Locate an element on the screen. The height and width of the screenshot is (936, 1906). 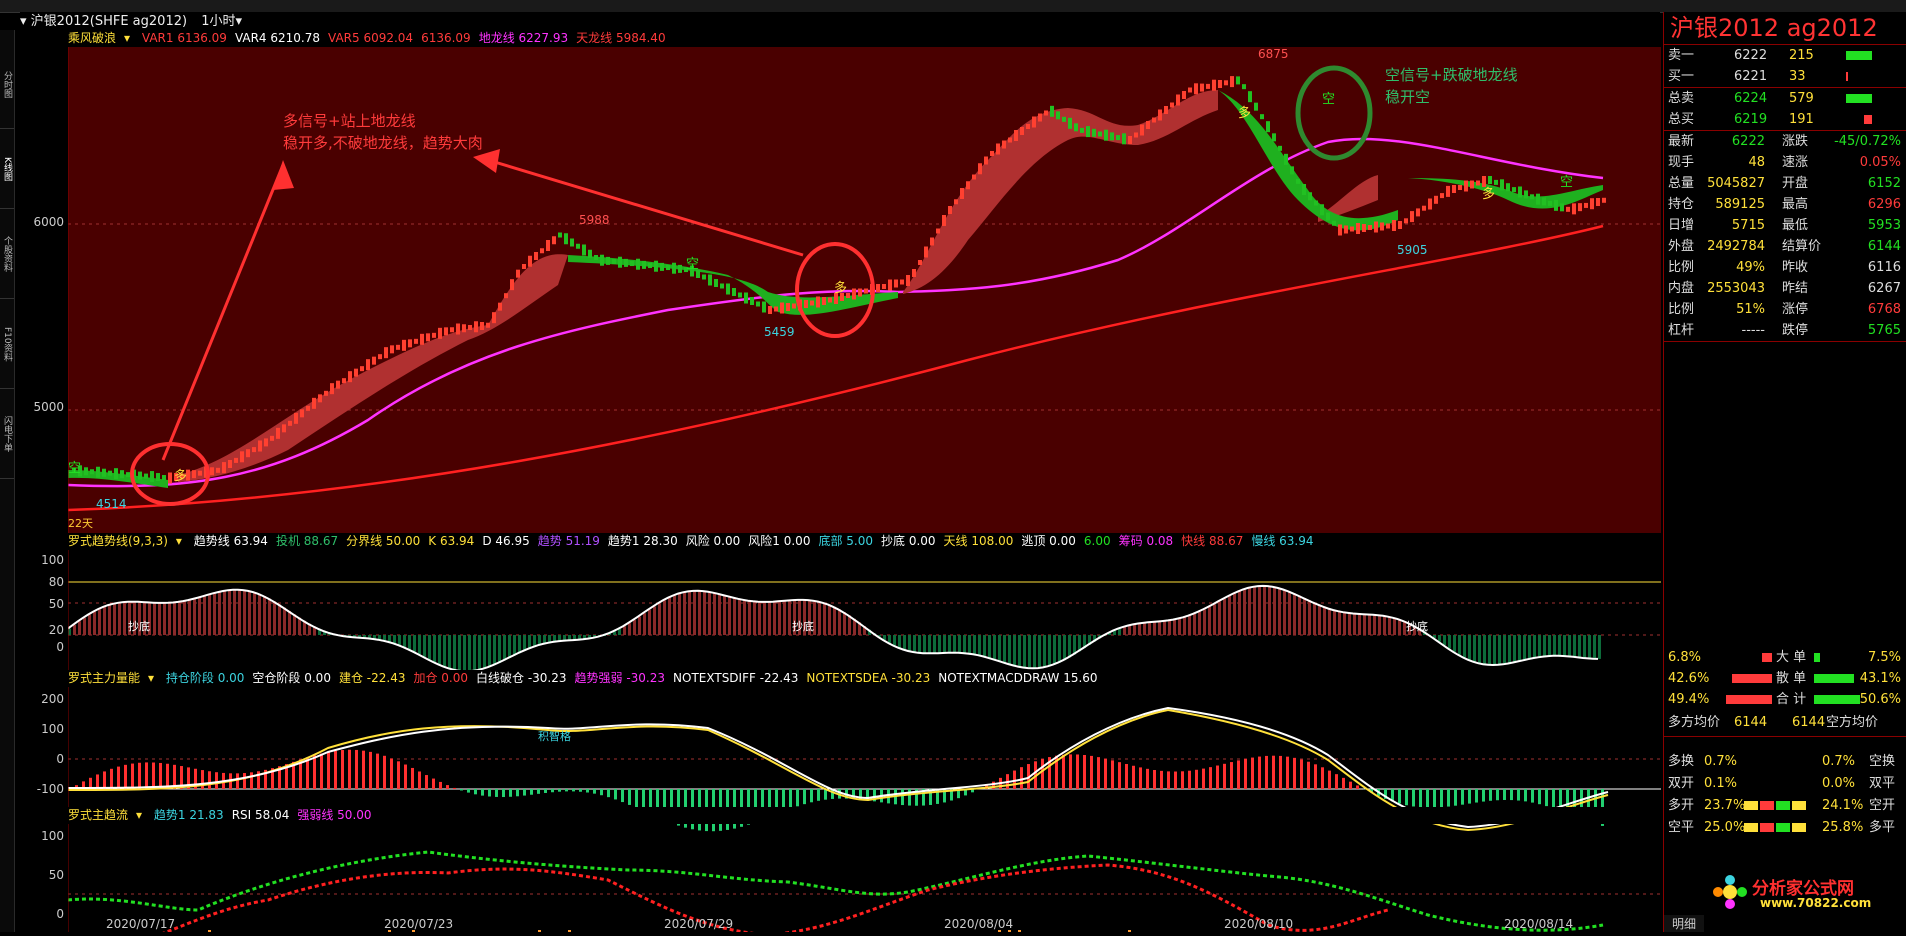
ind1-name: 罗式趋势线(9,3,3)▾ is located at coordinates (125, 541).